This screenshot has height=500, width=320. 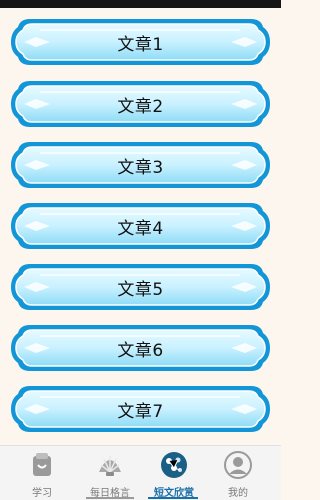 I want to click on article-title: 文章7, so click(x=140, y=411).